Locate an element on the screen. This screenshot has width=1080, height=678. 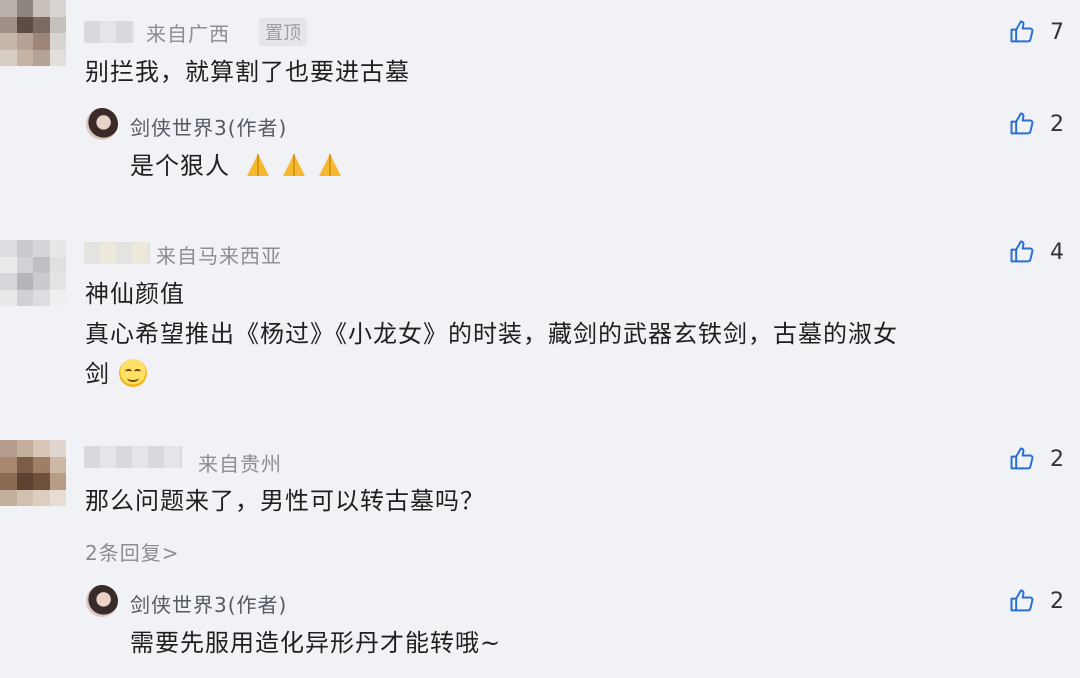
like-button: 7 is located at coordinates (1036, 32).